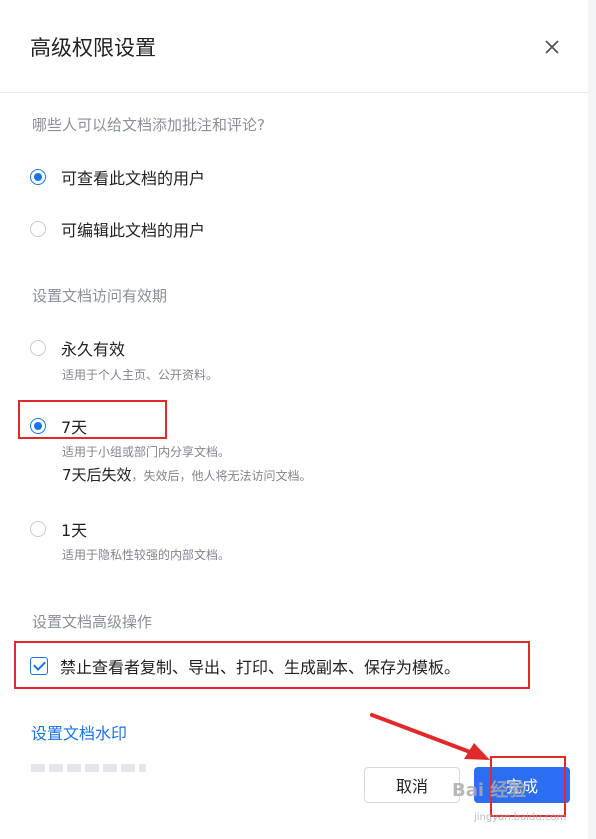 This screenshot has height=839, width=596. What do you see at coordinates (489, 790) in the screenshot?
I see `baidu-watermark: Bai 经验` at bounding box center [489, 790].